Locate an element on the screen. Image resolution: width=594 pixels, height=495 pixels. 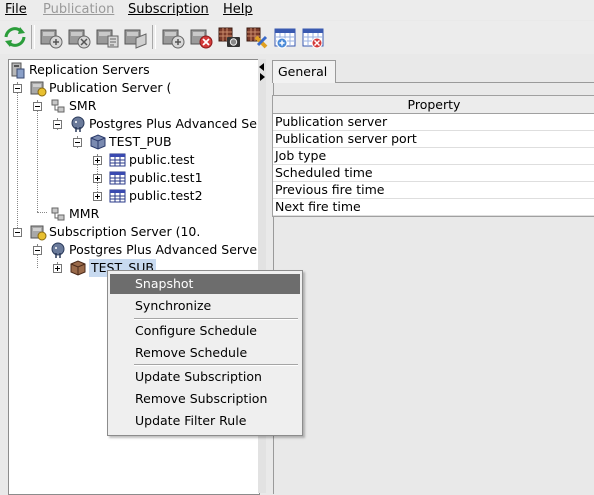
menu-help: Help is located at coordinates (238, 9).